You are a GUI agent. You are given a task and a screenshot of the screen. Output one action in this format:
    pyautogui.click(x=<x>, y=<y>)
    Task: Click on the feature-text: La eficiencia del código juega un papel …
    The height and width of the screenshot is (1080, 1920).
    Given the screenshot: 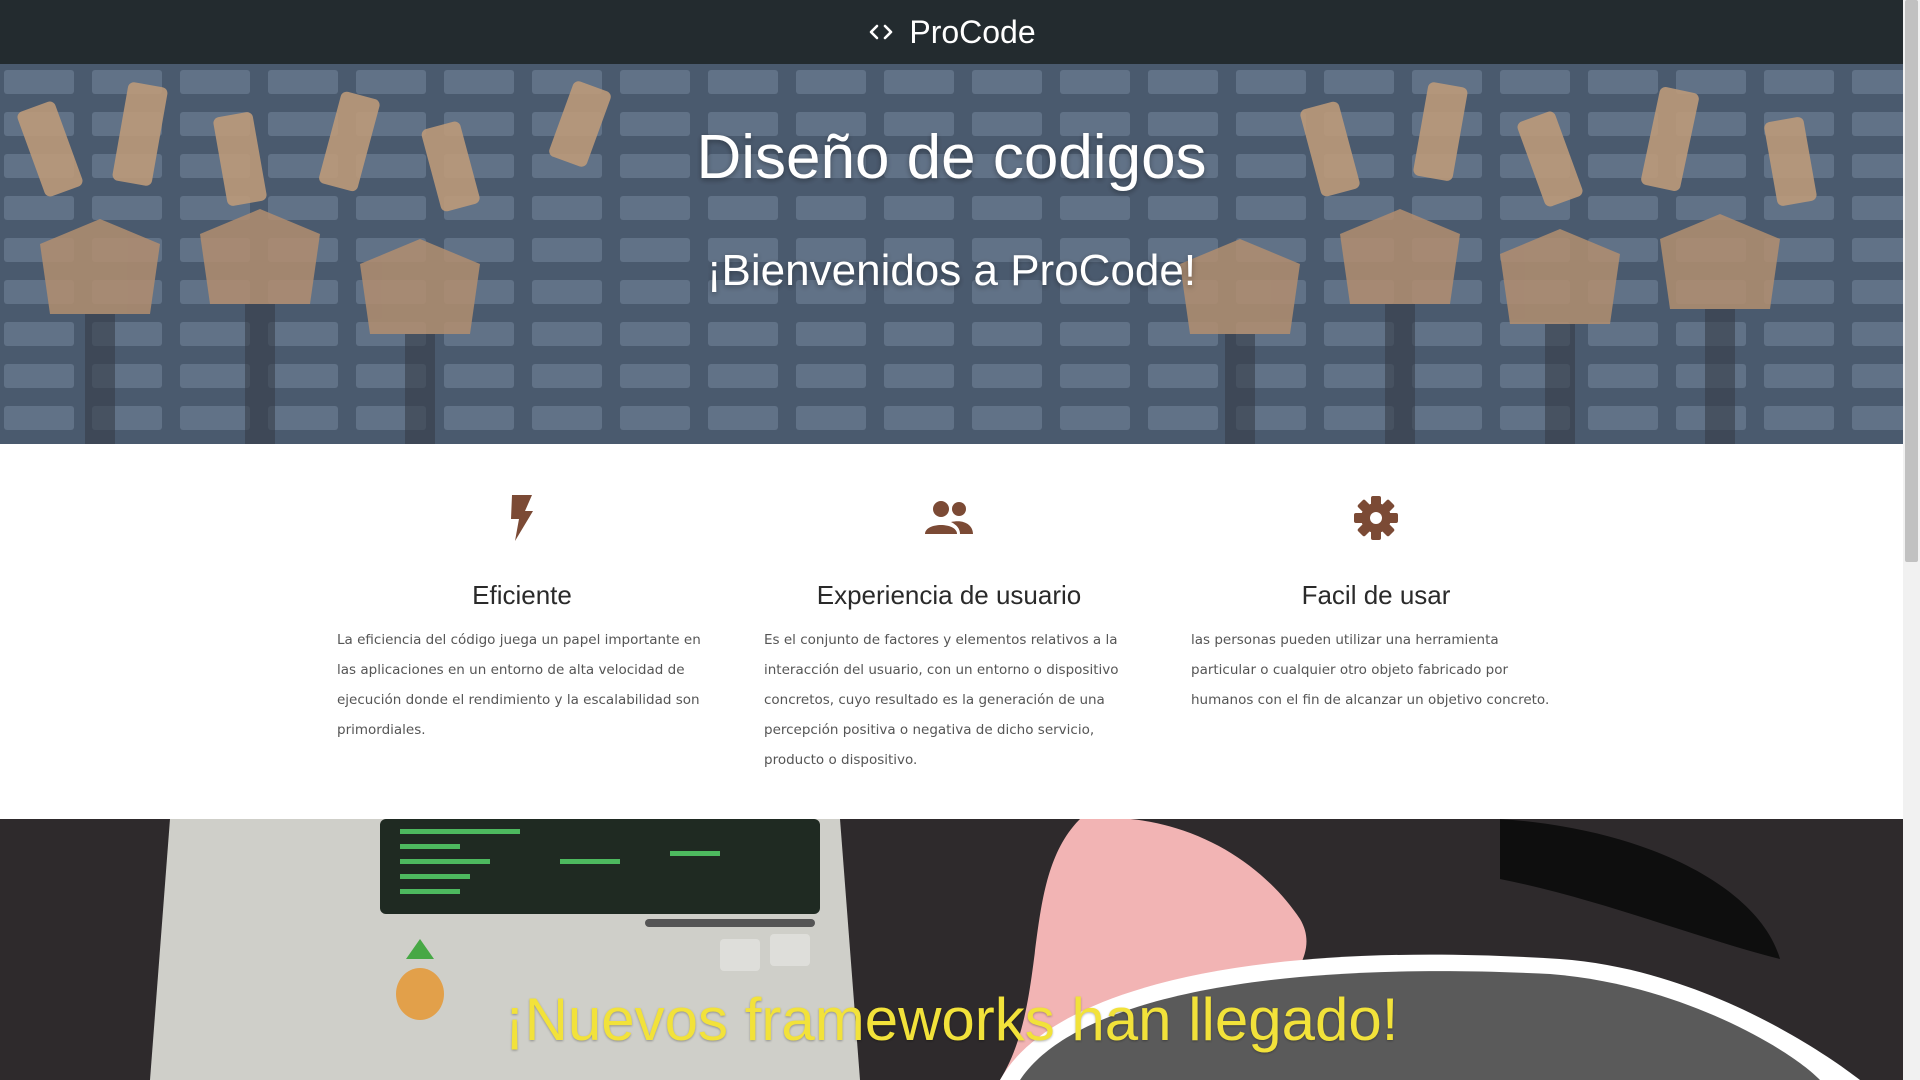 What is the action you would take?
    pyautogui.click(x=519, y=685)
    